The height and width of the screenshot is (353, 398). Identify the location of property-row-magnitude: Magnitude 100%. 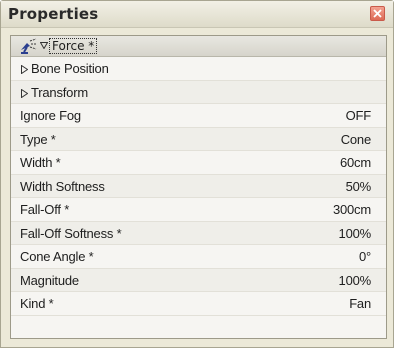
(198, 280).